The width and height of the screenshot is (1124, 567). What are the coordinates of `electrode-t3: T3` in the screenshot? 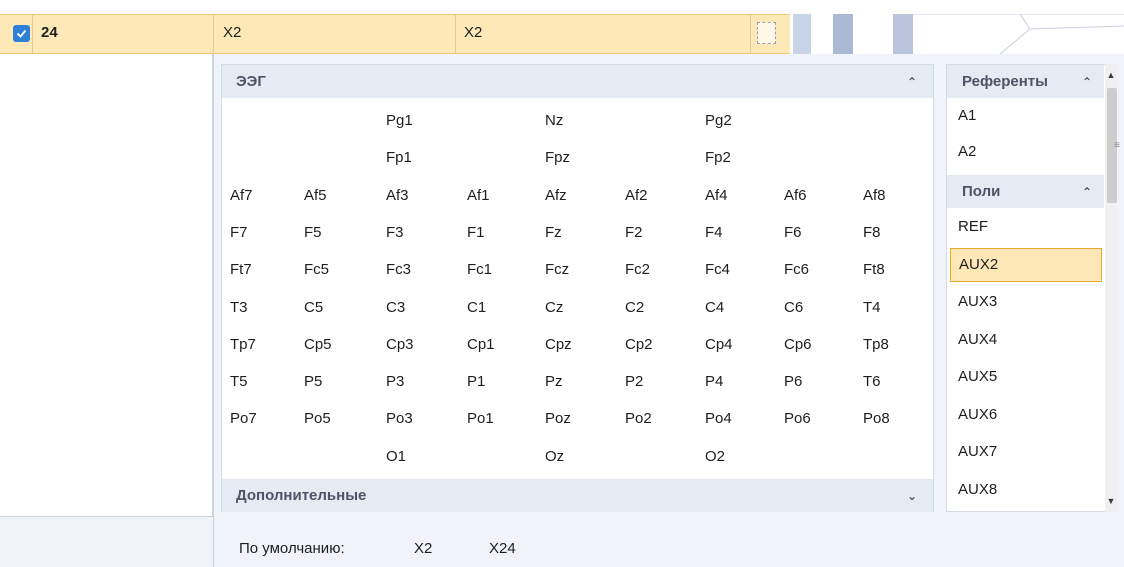 It's located at (265, 307).